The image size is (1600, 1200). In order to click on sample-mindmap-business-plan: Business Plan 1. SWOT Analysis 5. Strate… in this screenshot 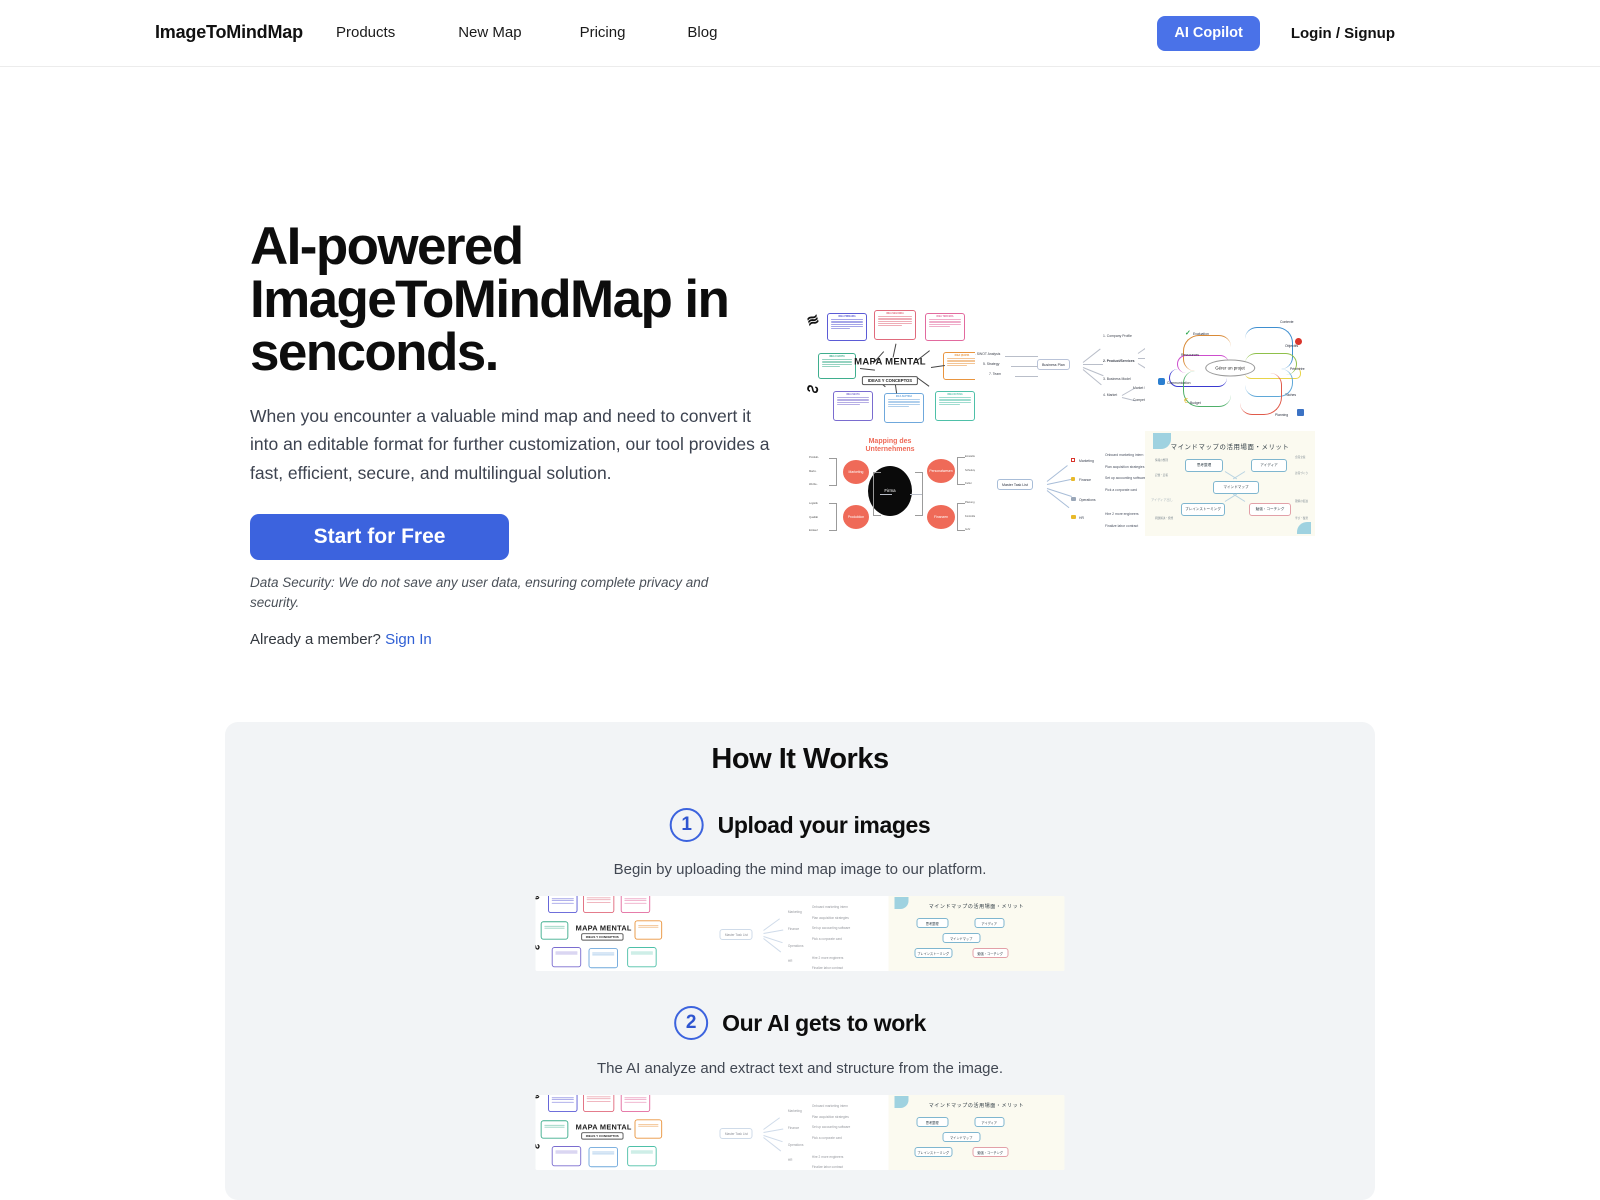, I will do `click(1060, 368)`.